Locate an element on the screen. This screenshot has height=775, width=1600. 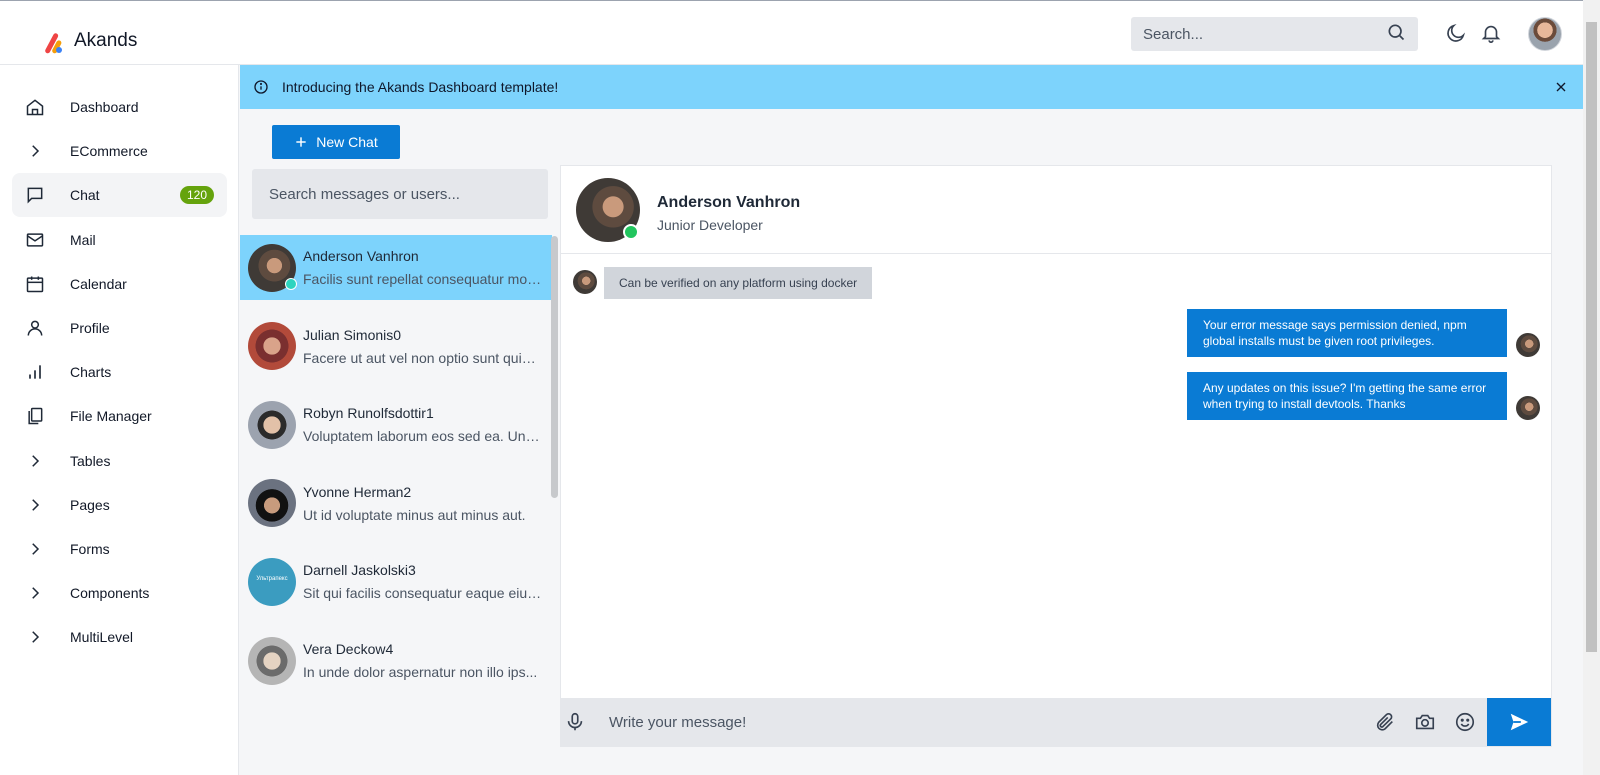
chat-list-scrollbar is located at coordinates (554, 367).